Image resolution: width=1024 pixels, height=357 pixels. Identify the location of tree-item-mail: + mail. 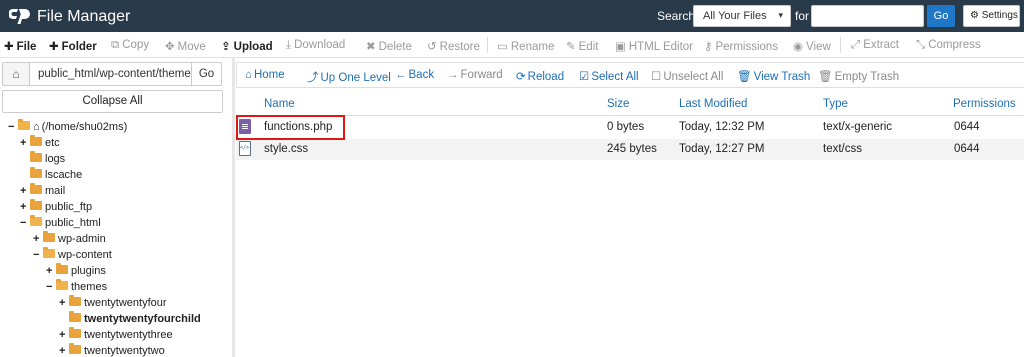
(42, 192).